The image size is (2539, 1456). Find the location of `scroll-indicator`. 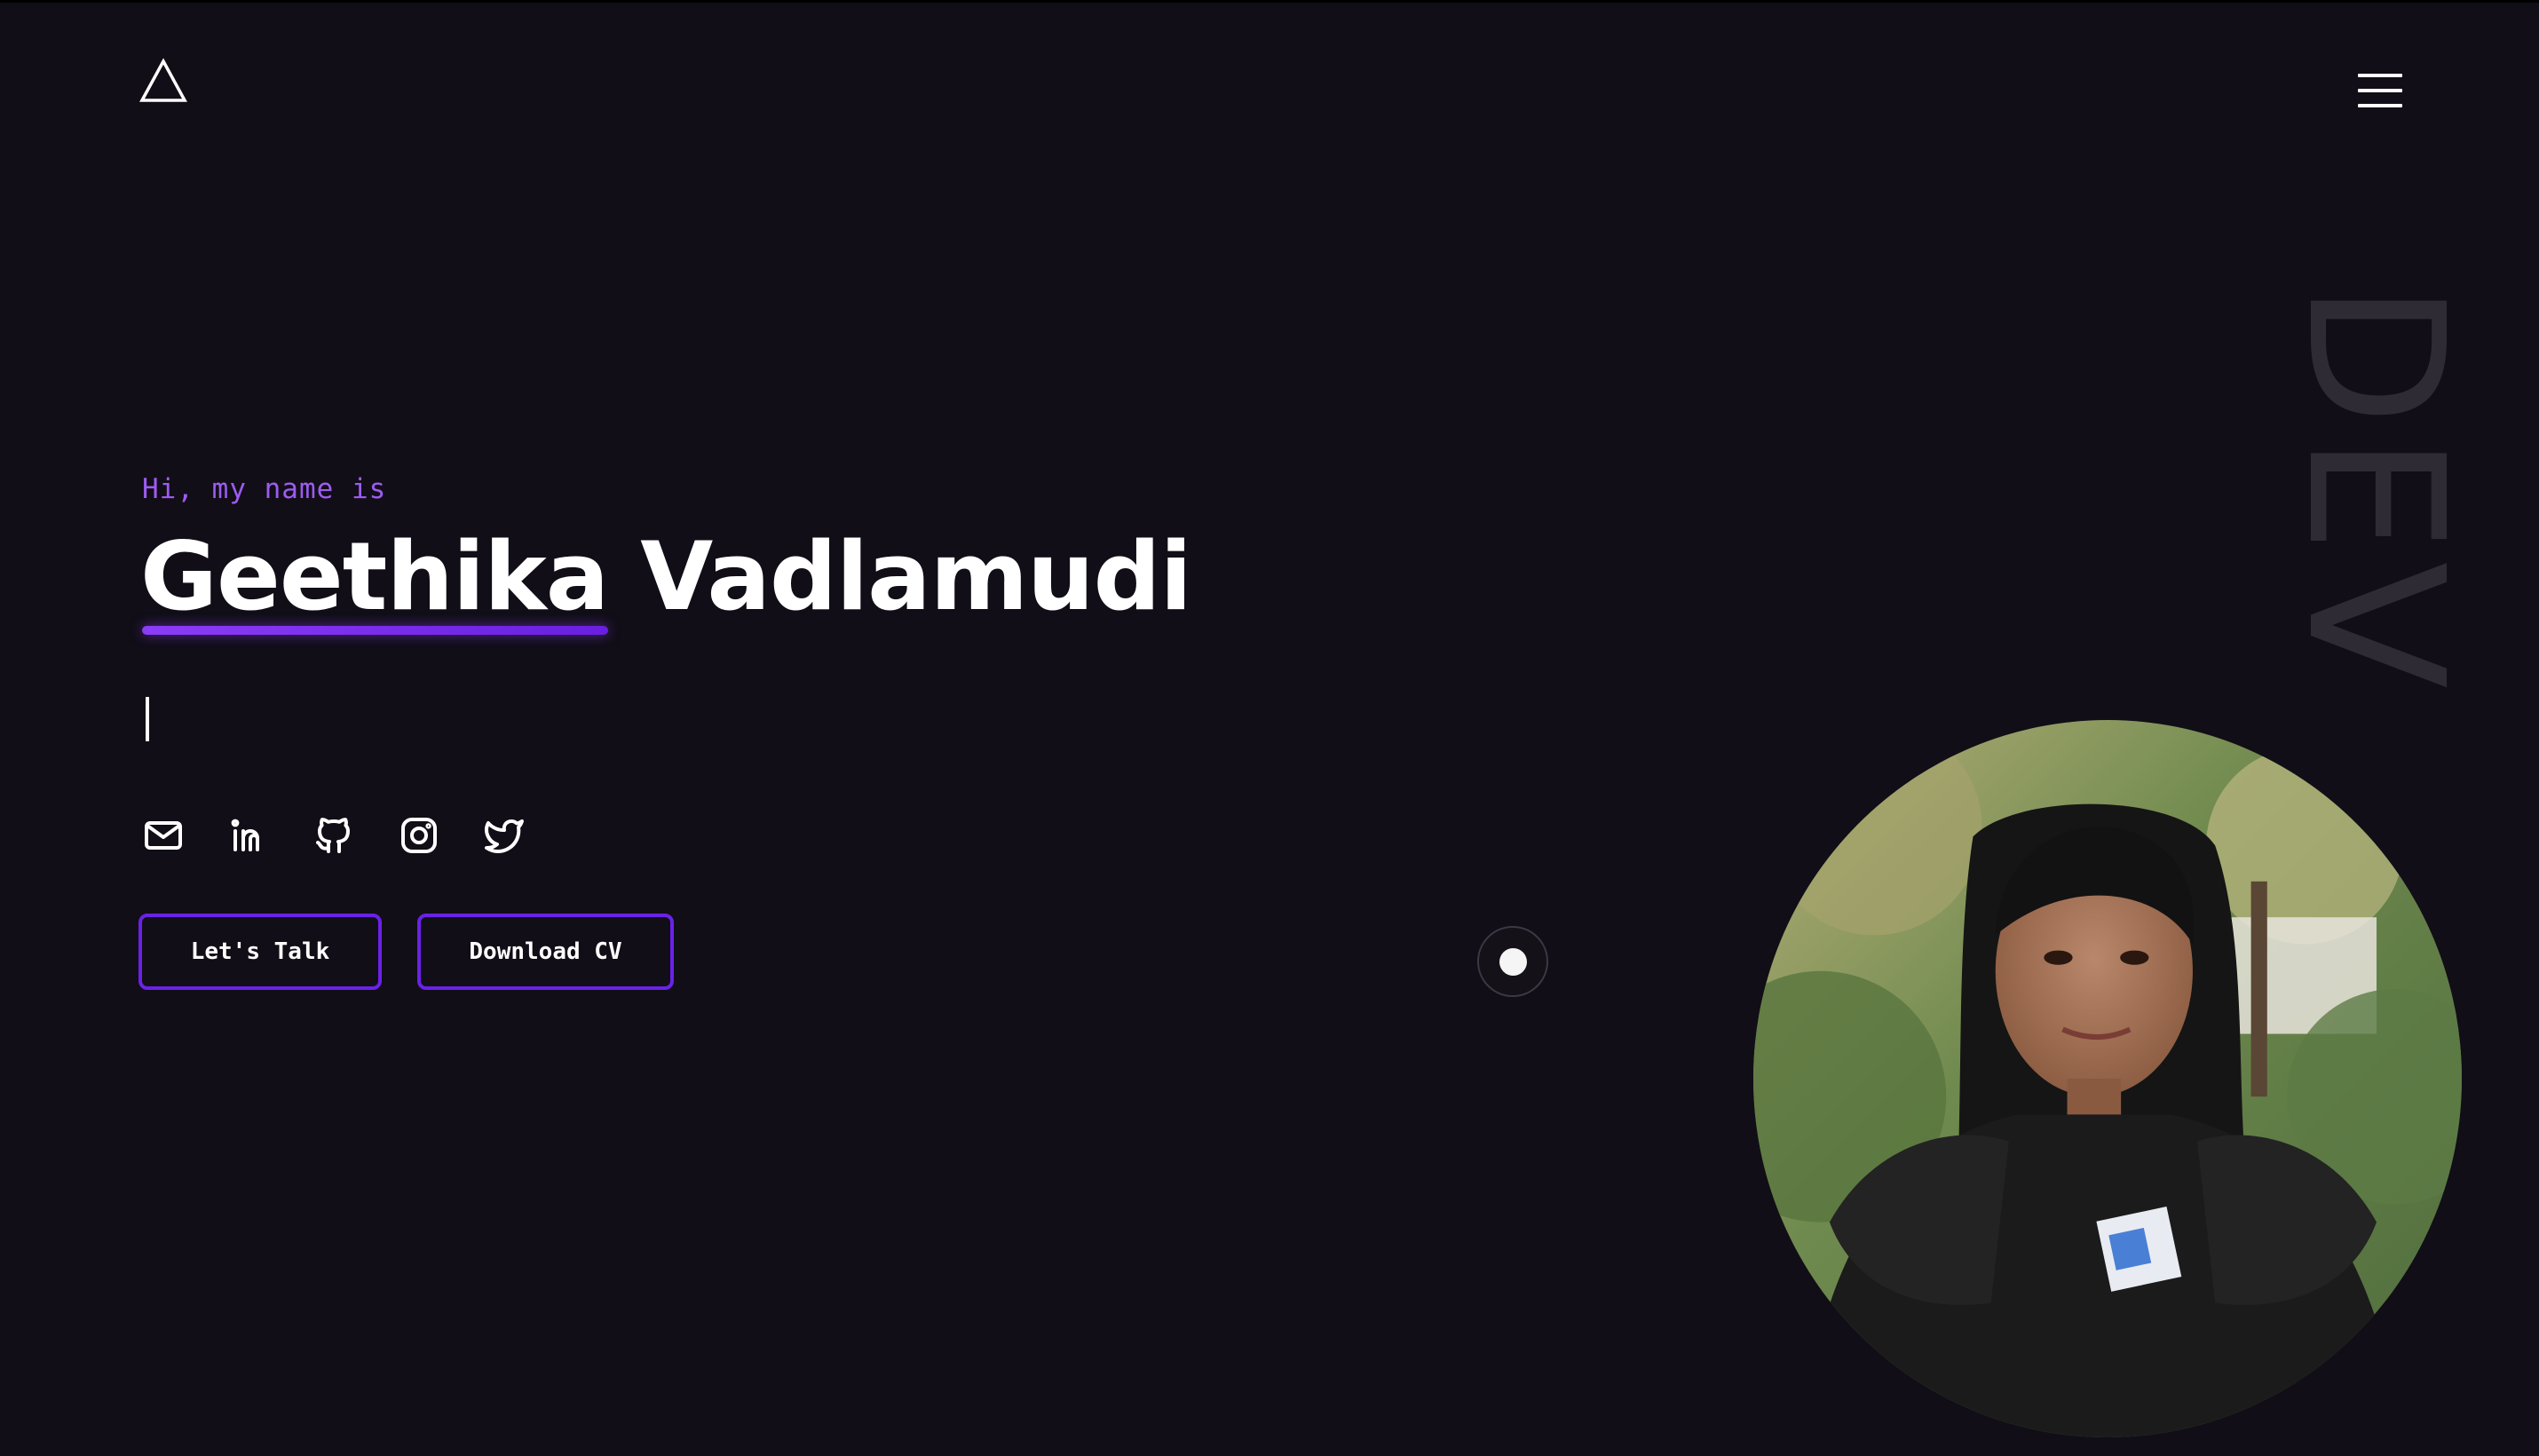

scroll-indicator is located at coordinates (1512, 962).